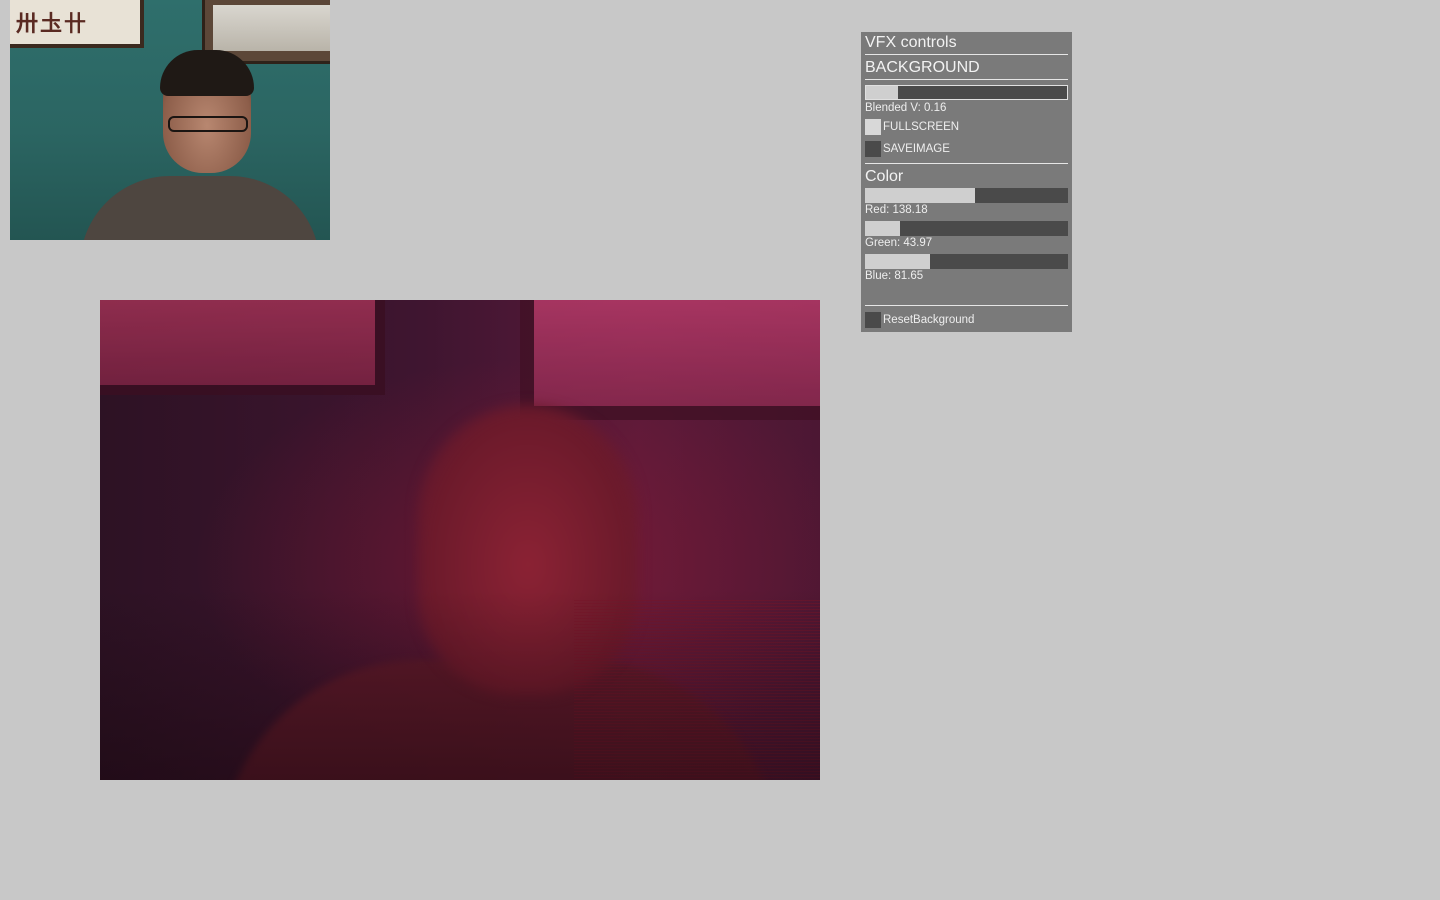 The height and width of the screenshot is (900, 1440). I want to click on blended-slider, so click(966, 92).